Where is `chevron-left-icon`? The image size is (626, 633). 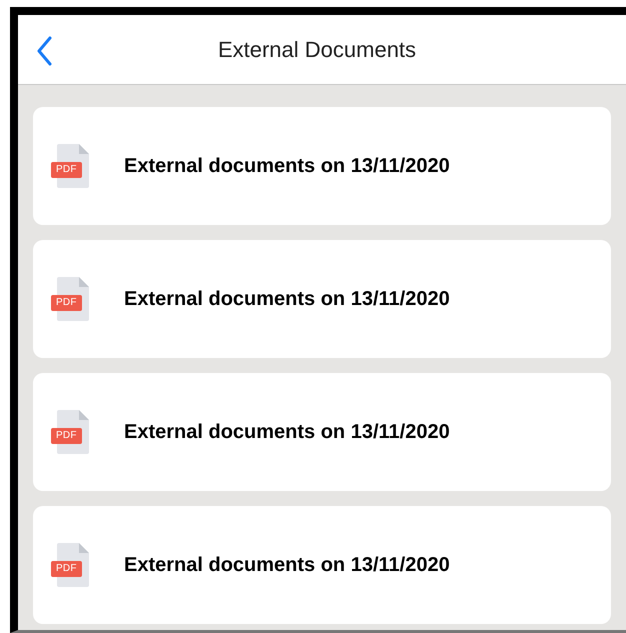
chevron-left-icon is located at coordinates (44, 51).